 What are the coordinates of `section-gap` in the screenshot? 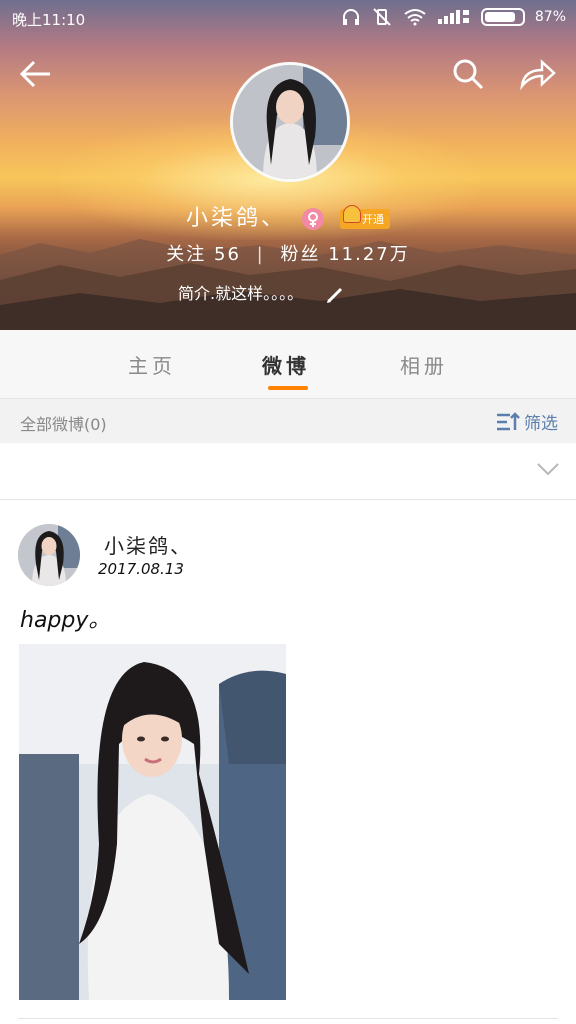 It's located at (288, 505).